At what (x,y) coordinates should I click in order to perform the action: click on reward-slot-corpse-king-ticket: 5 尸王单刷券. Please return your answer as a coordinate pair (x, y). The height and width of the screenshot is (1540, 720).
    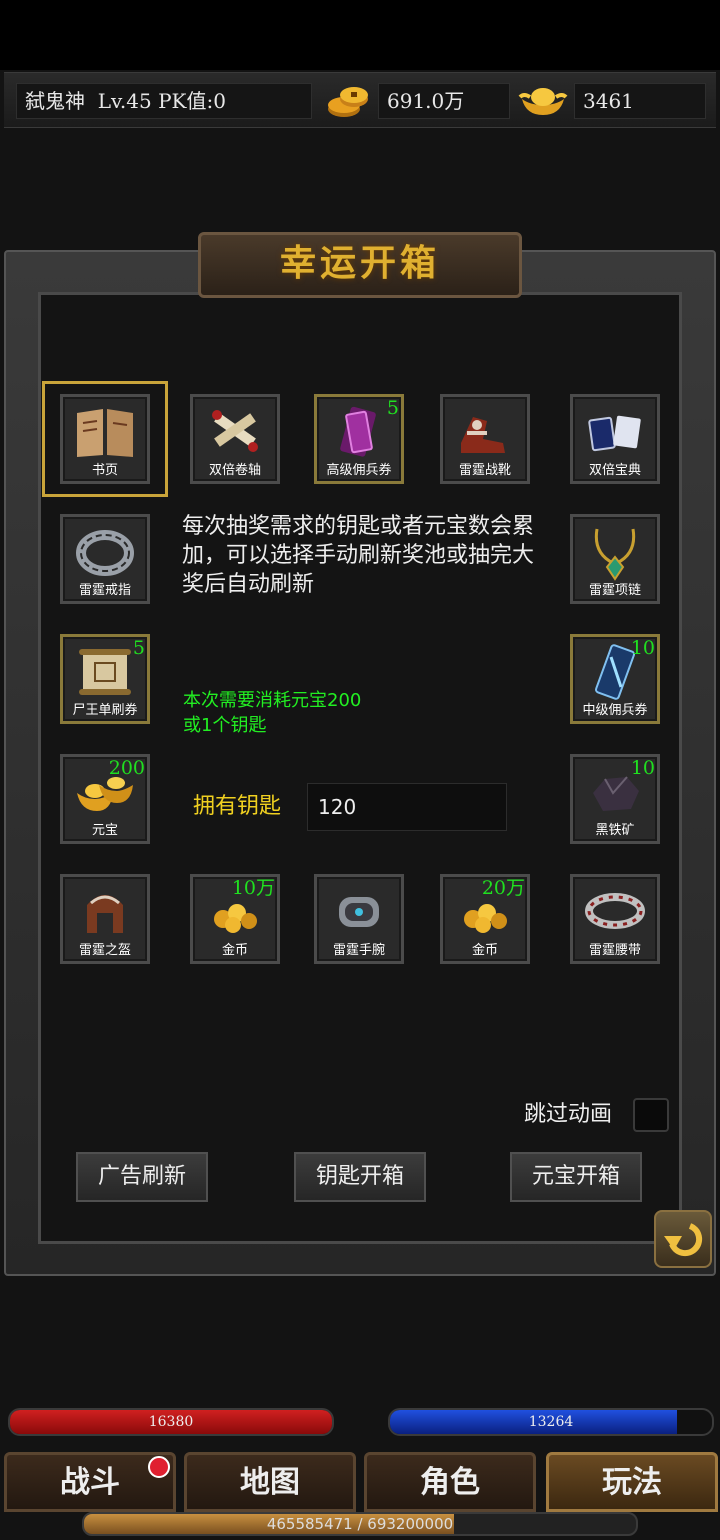
    Looking at the image, I should click on (105, 679).